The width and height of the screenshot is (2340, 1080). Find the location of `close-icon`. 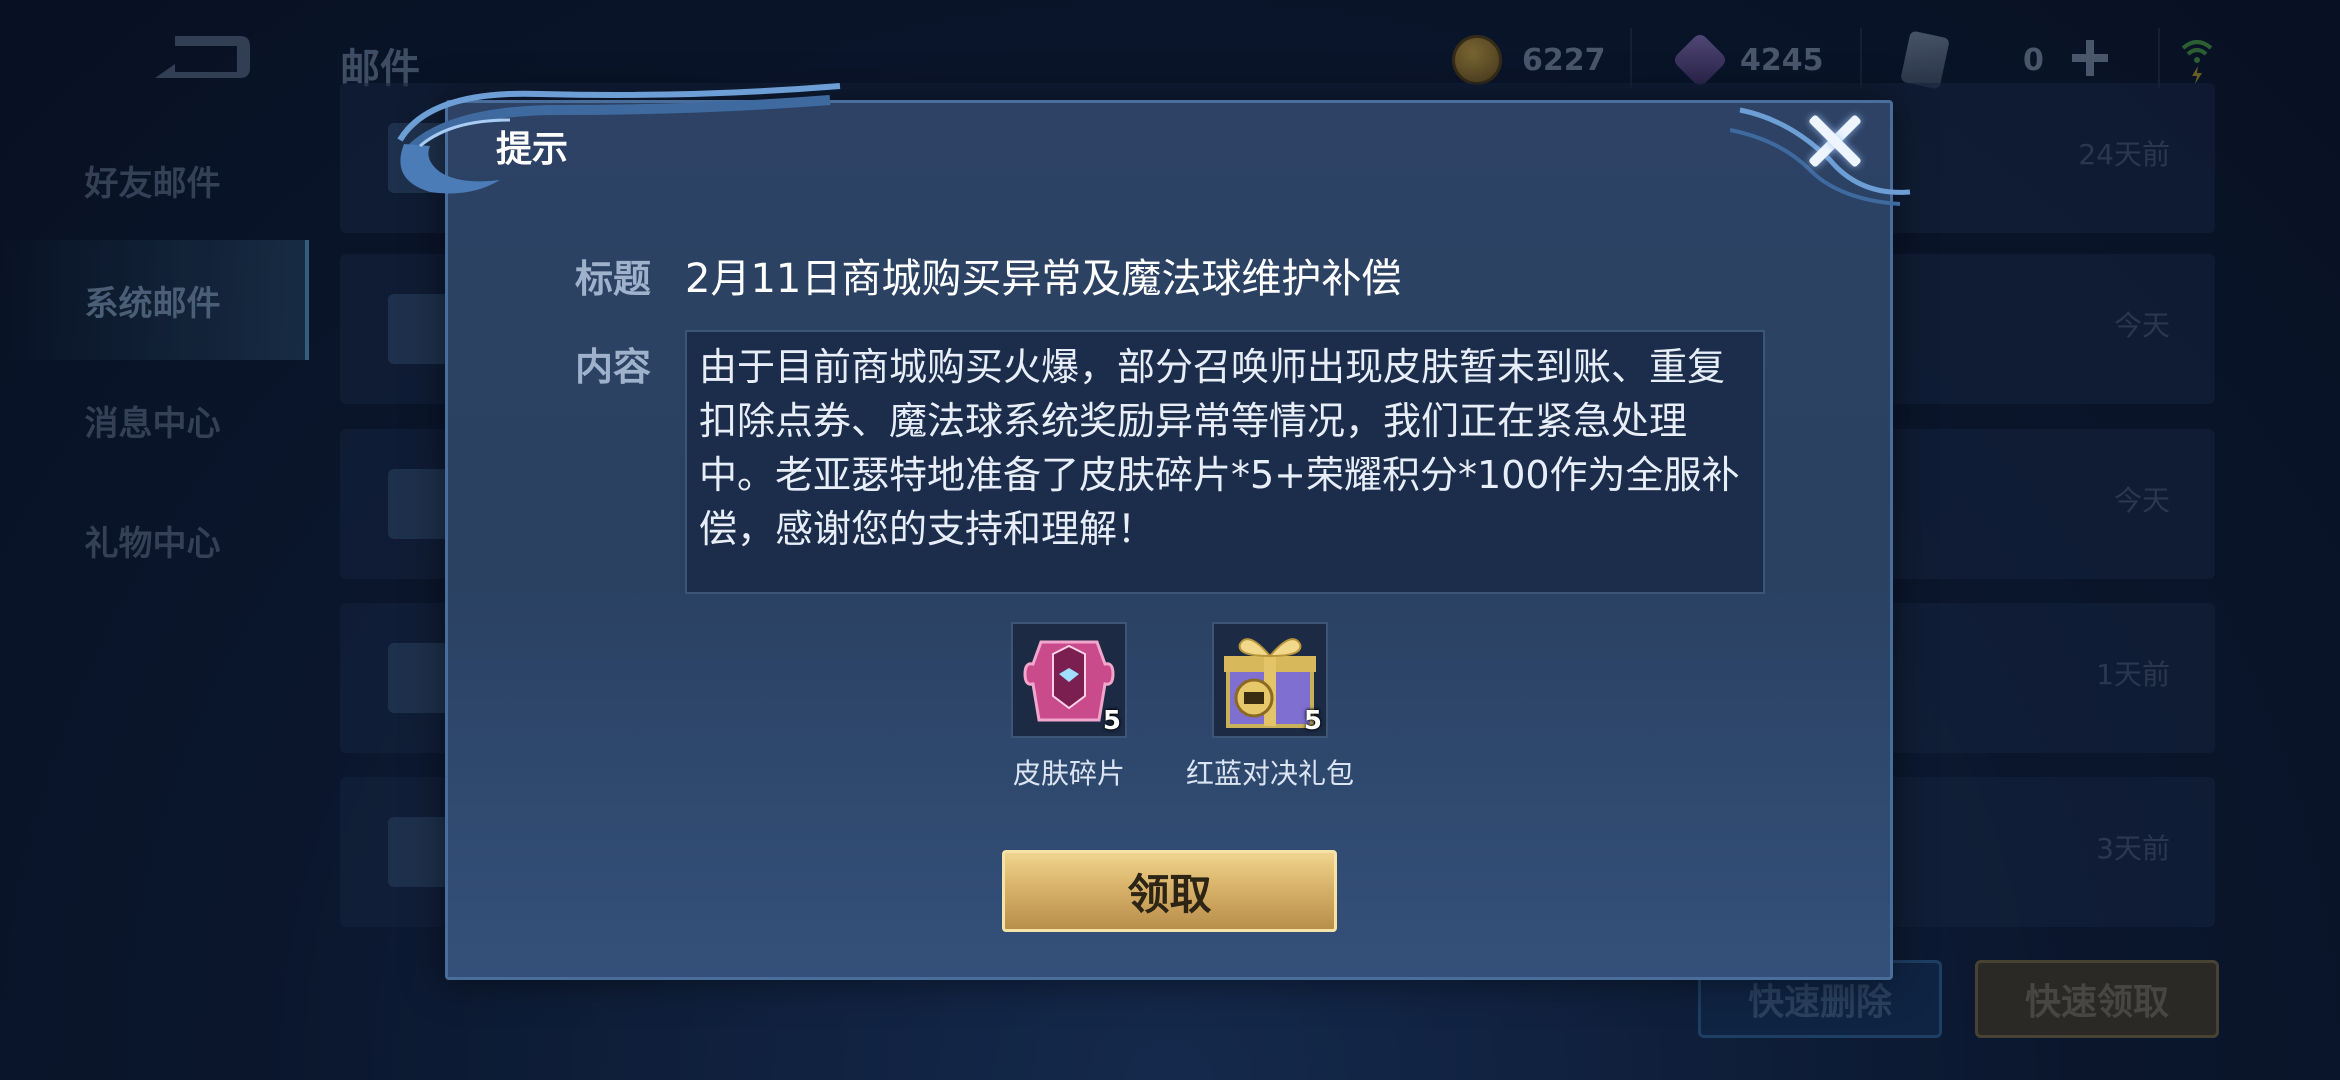

close-icon is located at coordinates (1835, 141).